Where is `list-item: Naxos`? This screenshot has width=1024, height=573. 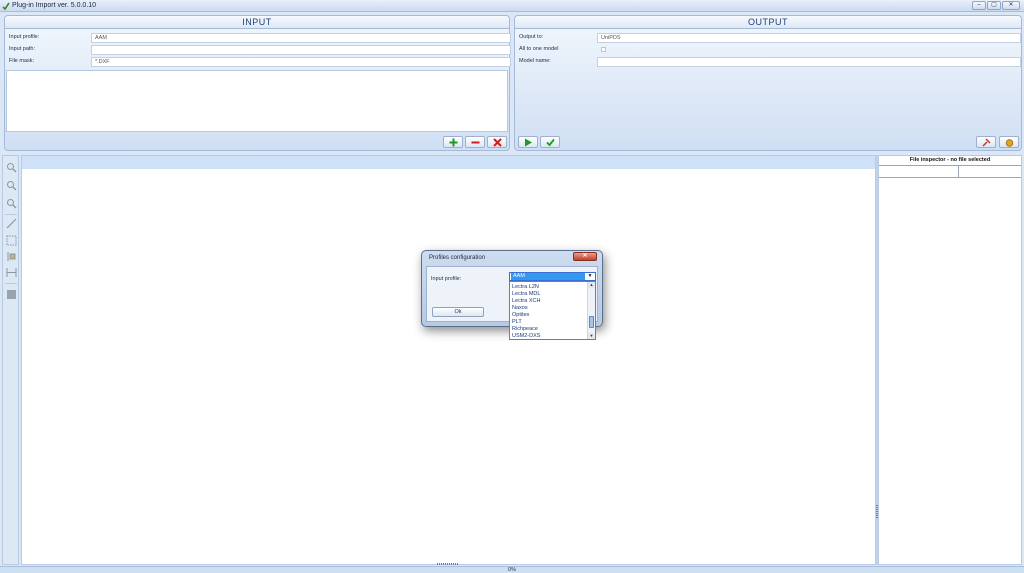 list-item: Naxos is located at coordinates (520, 308).